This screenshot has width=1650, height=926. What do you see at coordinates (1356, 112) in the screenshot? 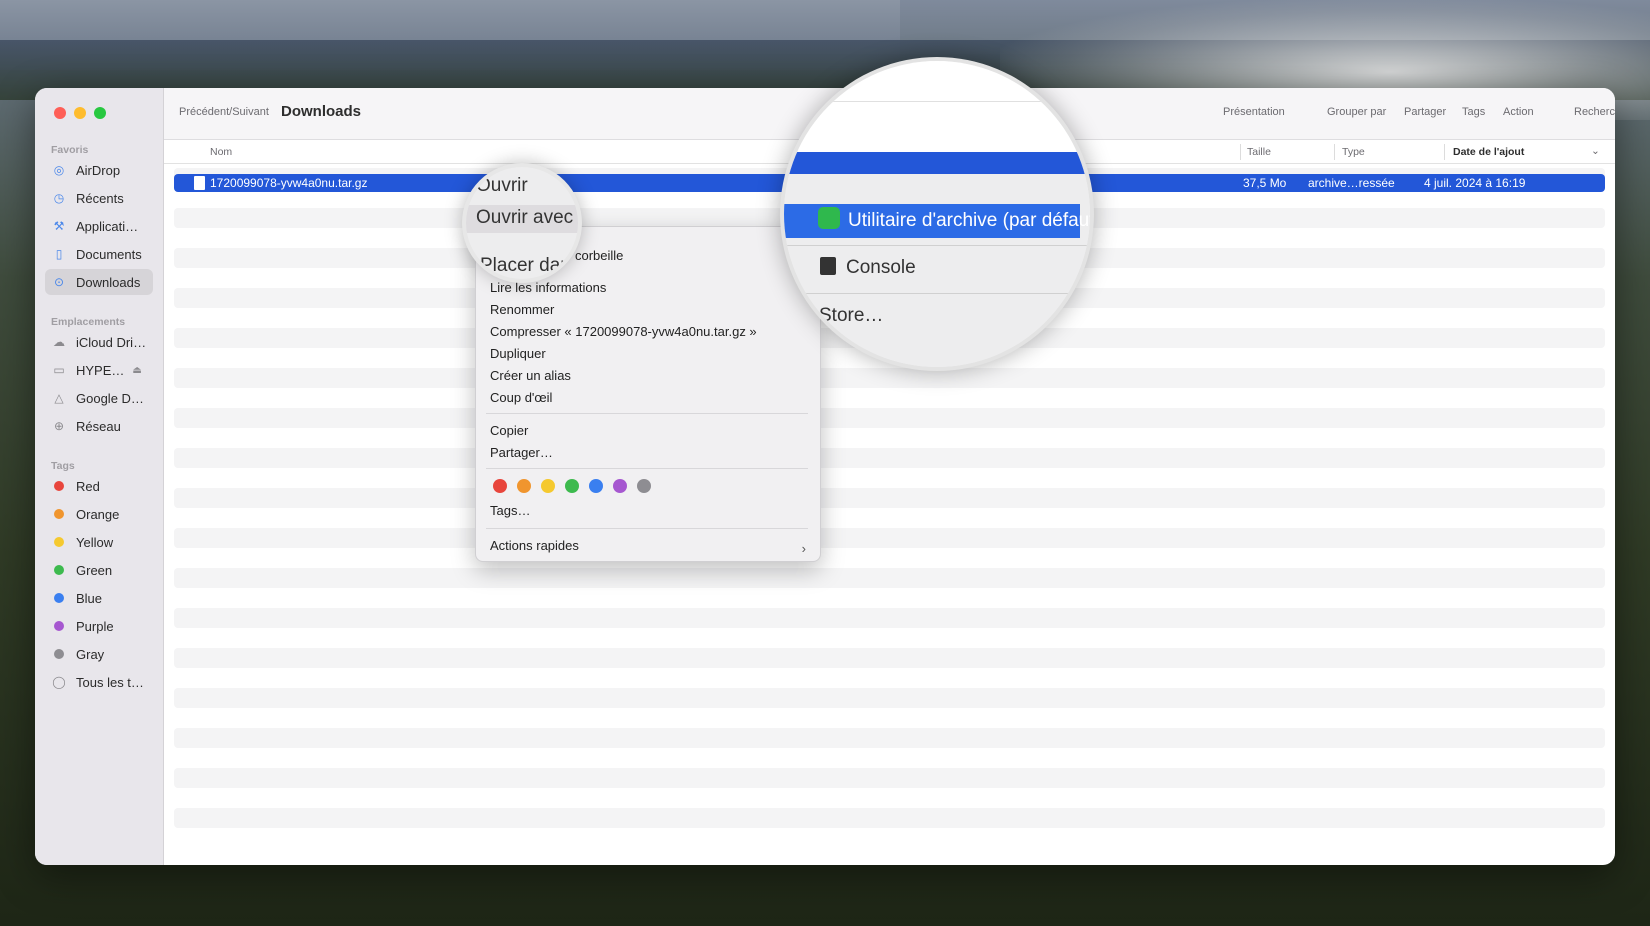
I see `group-by-button: Grouper par` at bounding box center [1356, 112].